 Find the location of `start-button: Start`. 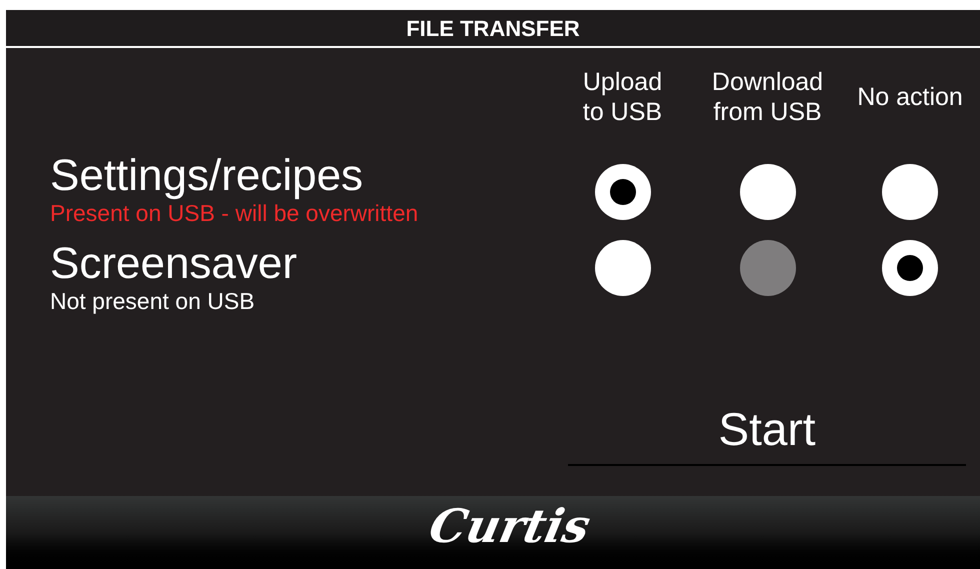

start-button: Start is located at coordinates (767, 433).